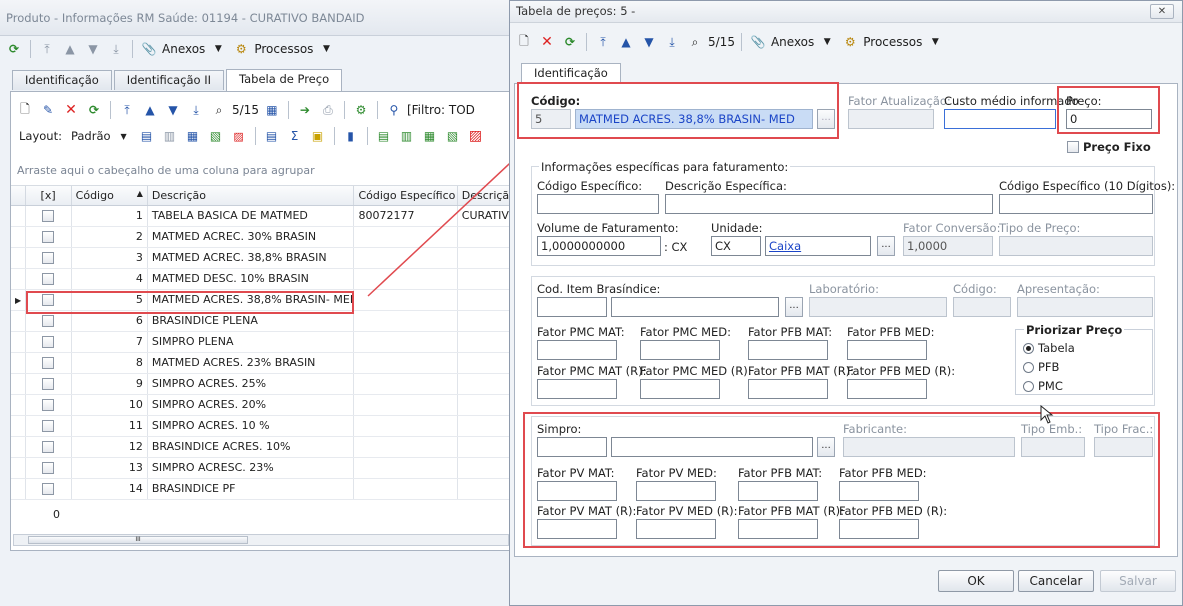 This screenshot has height=606, width=1183. What do you see at coordinates (899, 101) in the screenshot?
I see `fator-atualizacao-label: Fator Atualização:` at bounding box center [899, 101].